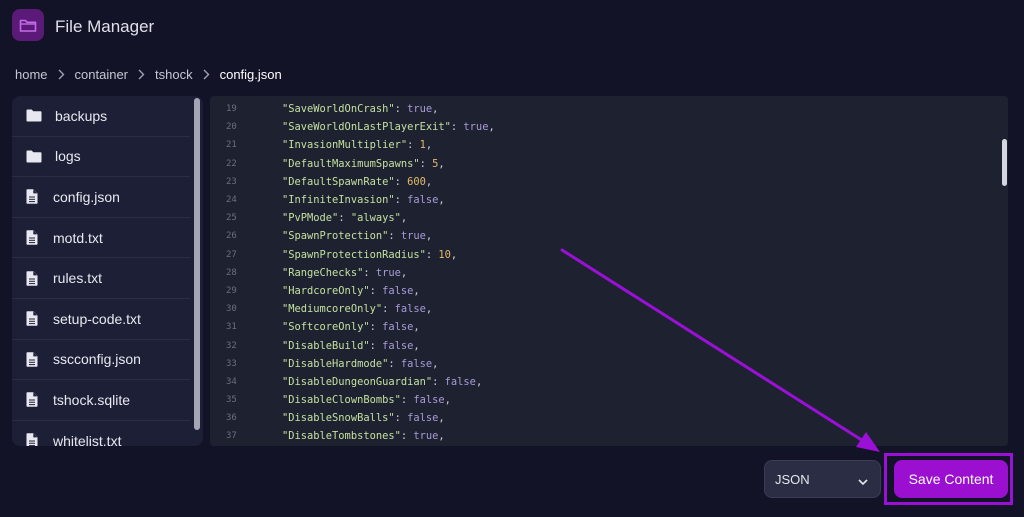  Describe the element at coordinates (31, 74) in the screenshot. I see `breadcrumb-home: home` at that location.